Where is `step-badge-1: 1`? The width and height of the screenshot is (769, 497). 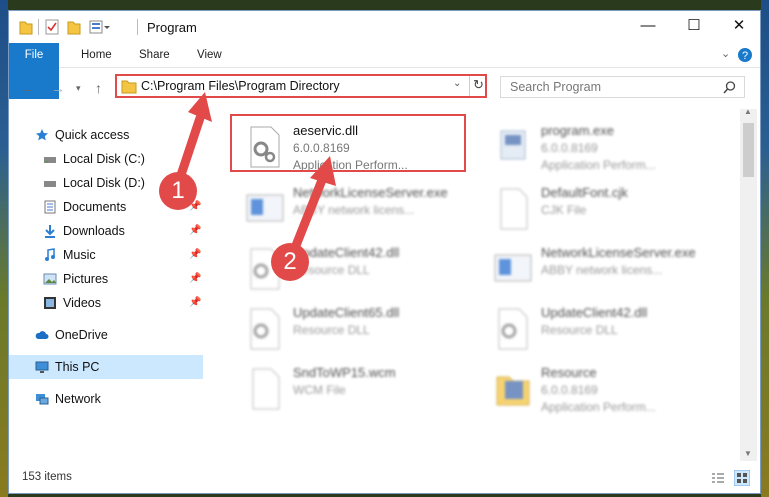
step-badge-1: 1 is located at coordinates (178, 191).